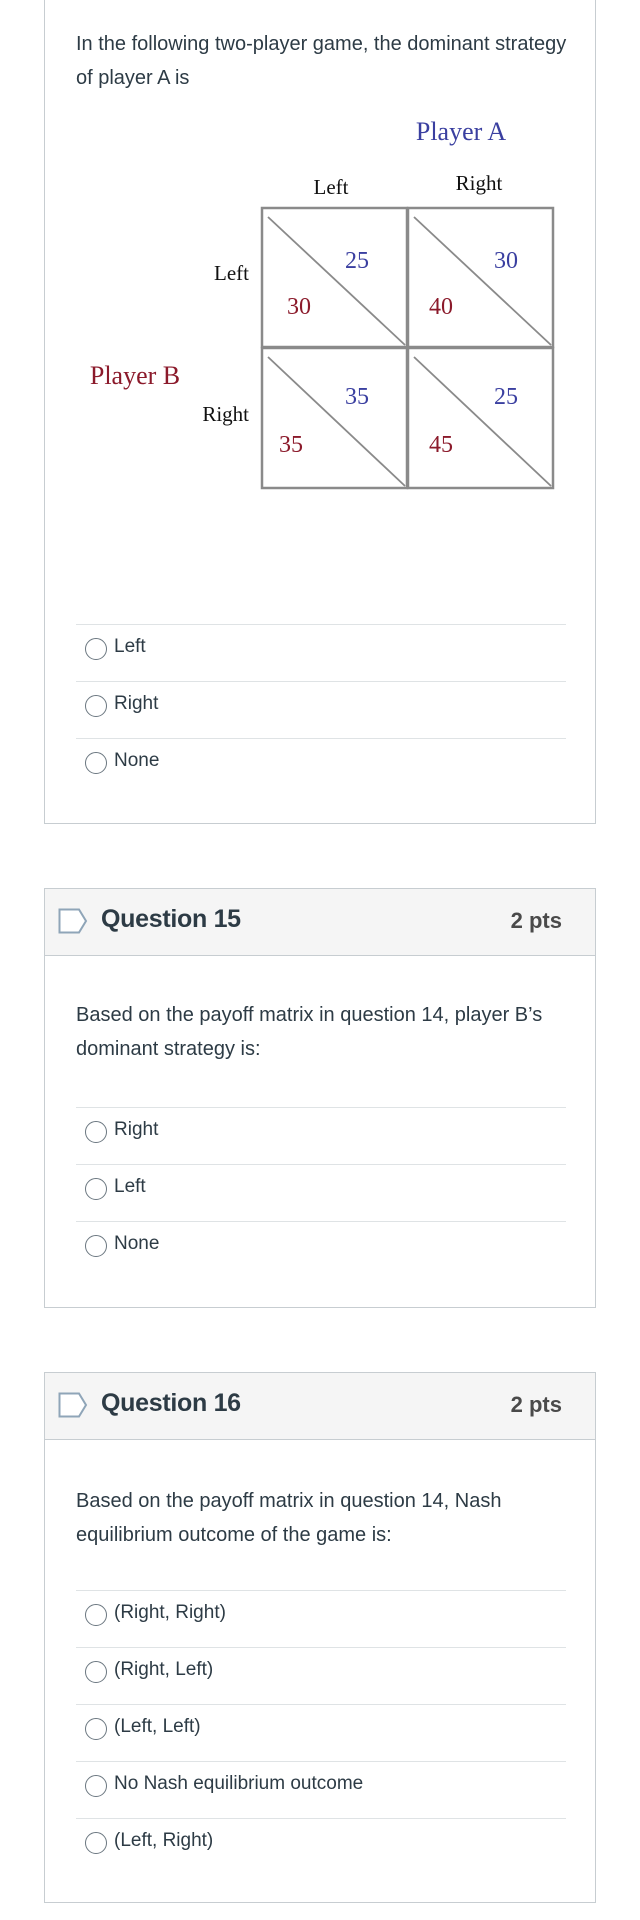 The height and width of the screenshot is (1920, 640). I want to click on question-15-answers: Right Left None, so click(321, 1192).